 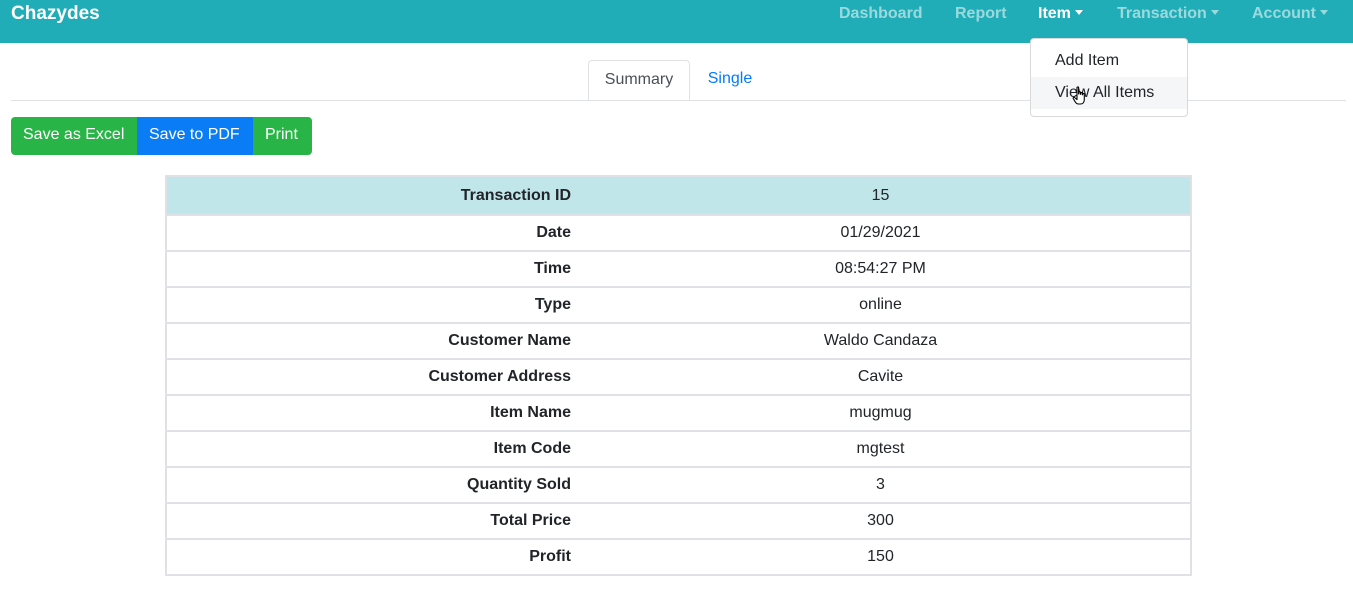 What do you see at coordinates (881, 484) in the screenshot?
I see `row-value: 3` at bounding box center [881, 484].